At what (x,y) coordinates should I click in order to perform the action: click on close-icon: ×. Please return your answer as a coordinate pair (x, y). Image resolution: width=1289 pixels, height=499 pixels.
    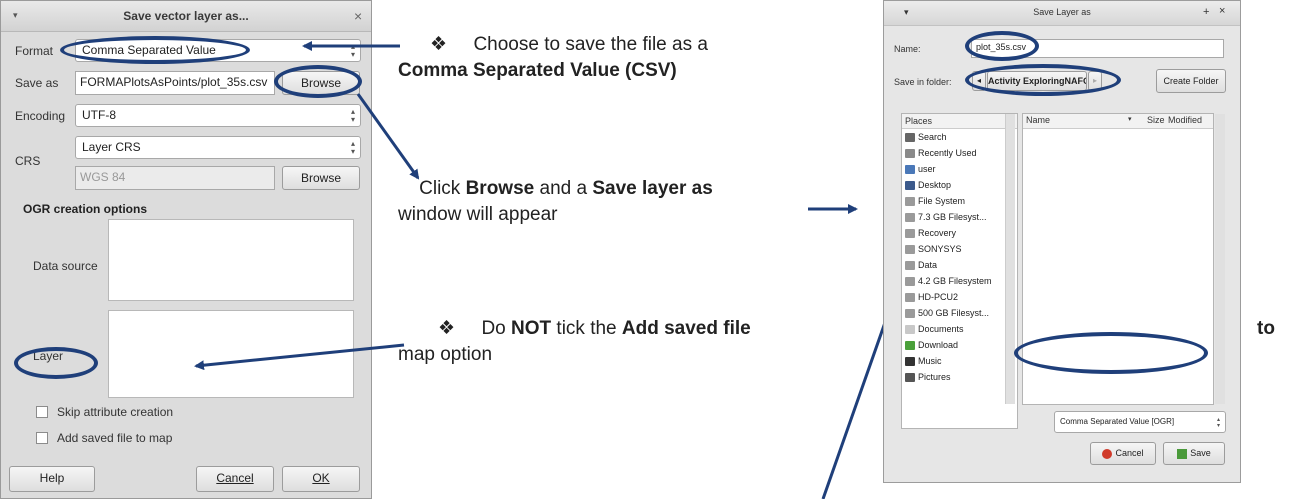
    Looking at the image, I should click on (1222, 11).